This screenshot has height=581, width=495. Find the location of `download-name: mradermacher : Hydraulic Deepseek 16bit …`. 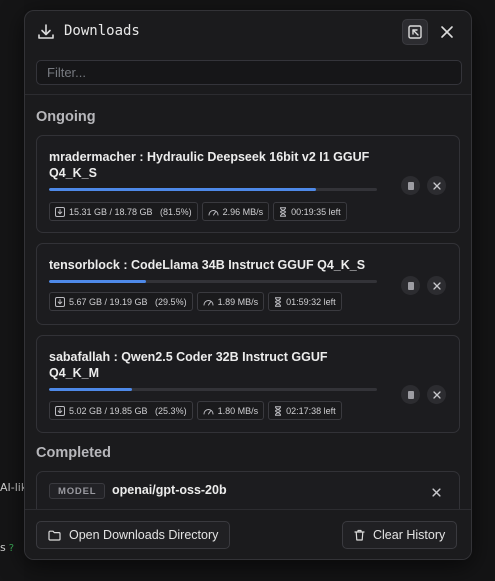

download-name: mradermacher : Hydraulic Deepseek 16bit … is located at coordinates (209, 165).